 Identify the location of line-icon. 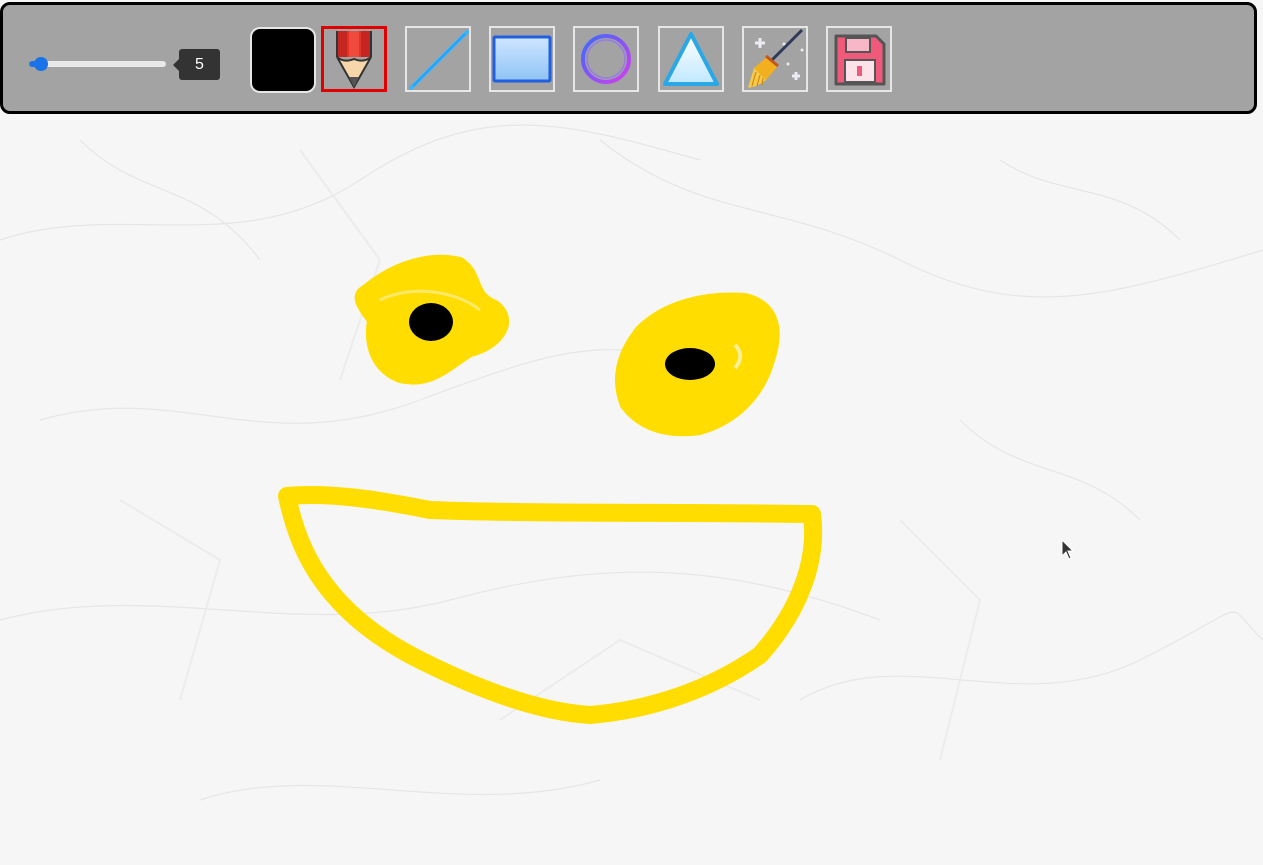
(439, 60).